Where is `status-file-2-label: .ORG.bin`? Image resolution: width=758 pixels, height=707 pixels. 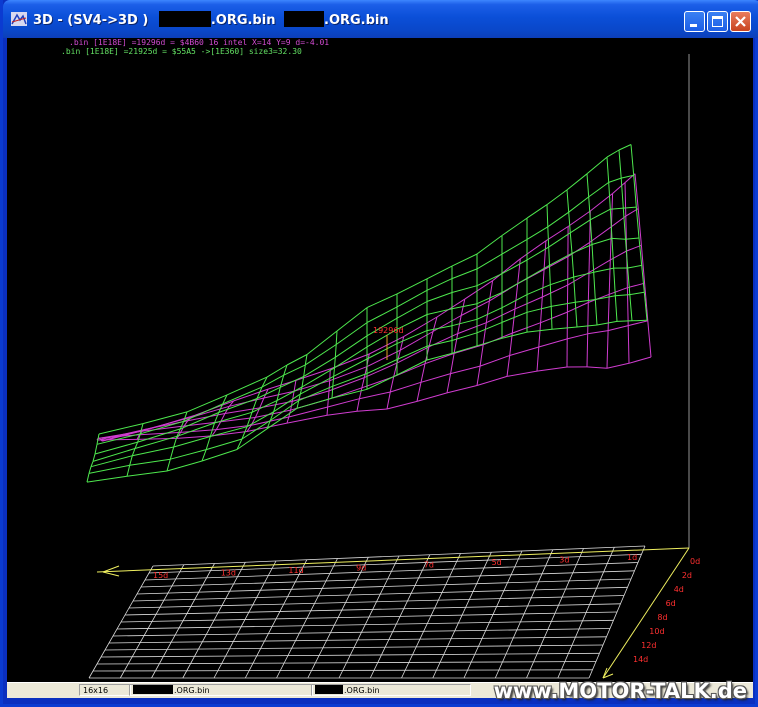 status-file-2-label: .ORG.bin is located at coordinates (362, 690).